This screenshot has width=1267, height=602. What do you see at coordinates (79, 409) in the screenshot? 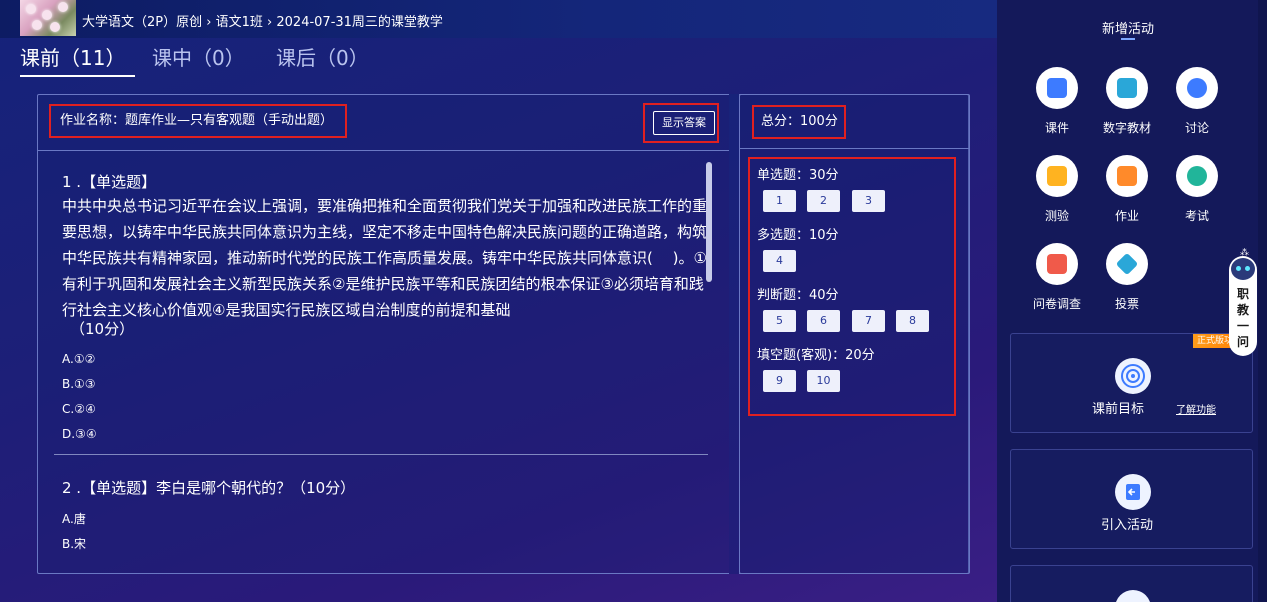
I see `question-1-option-c: C.②④` at bounding box center [79, 409].